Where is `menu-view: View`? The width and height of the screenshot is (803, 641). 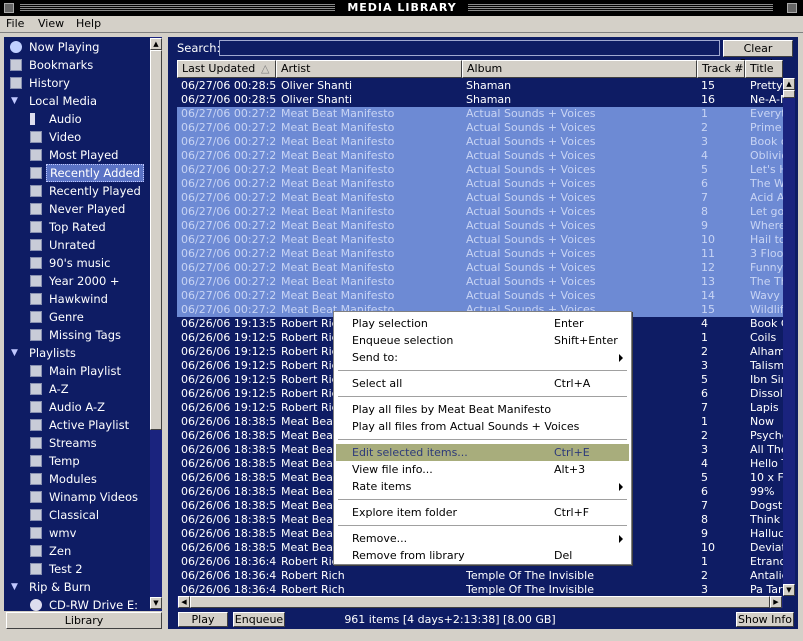
menu-view: View is located at coordinates (51, 23).